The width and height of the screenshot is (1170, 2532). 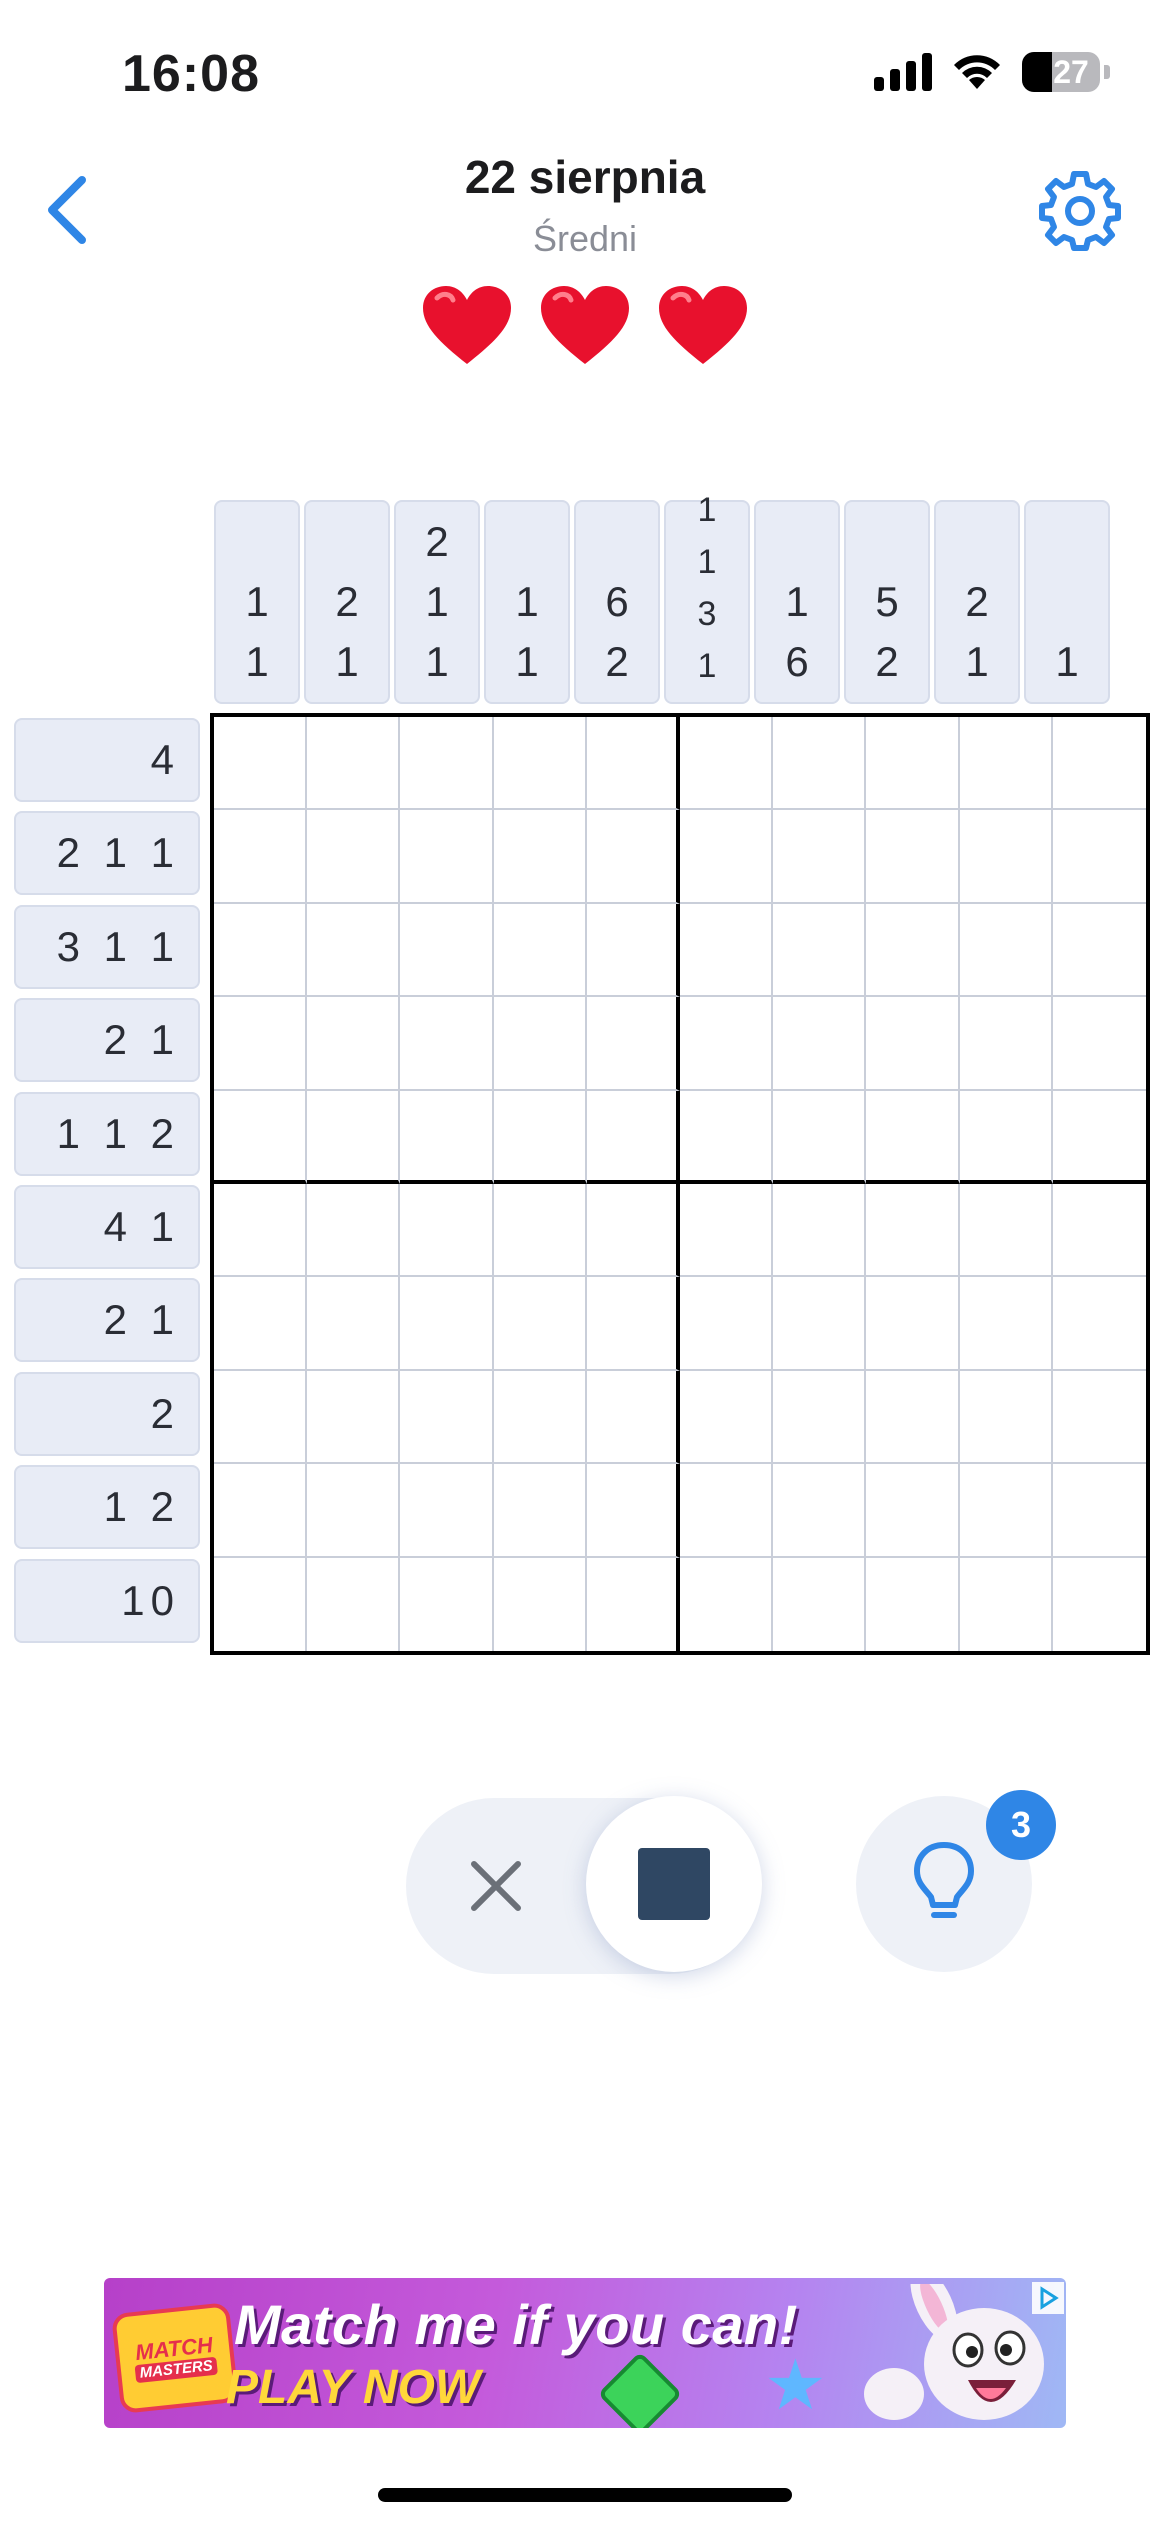 I want to click on cross-mode-button, so click(x=496, y=1886).